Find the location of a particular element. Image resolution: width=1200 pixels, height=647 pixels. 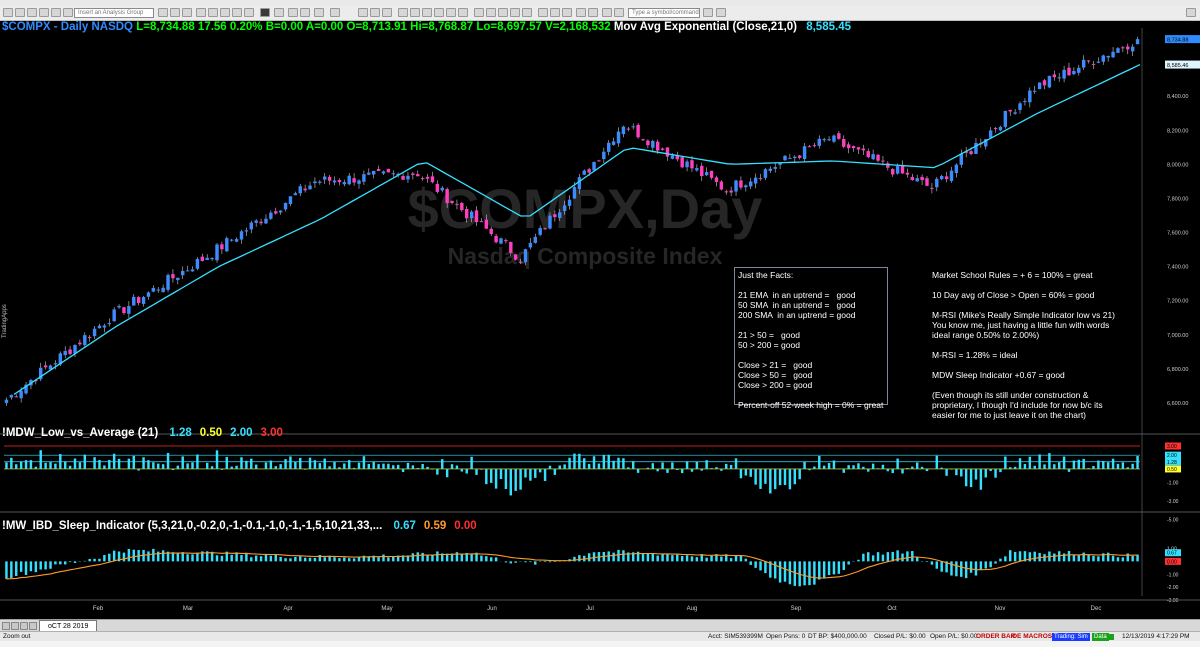

paste-icon is located at coordinates (503, 12).